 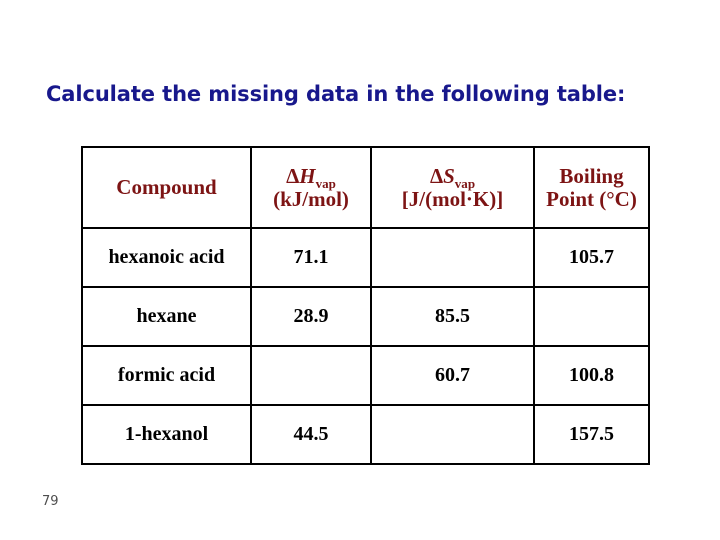 I want to click on column-header-enthalpy-units: (kJ/mol), so click(x=311, y=198).